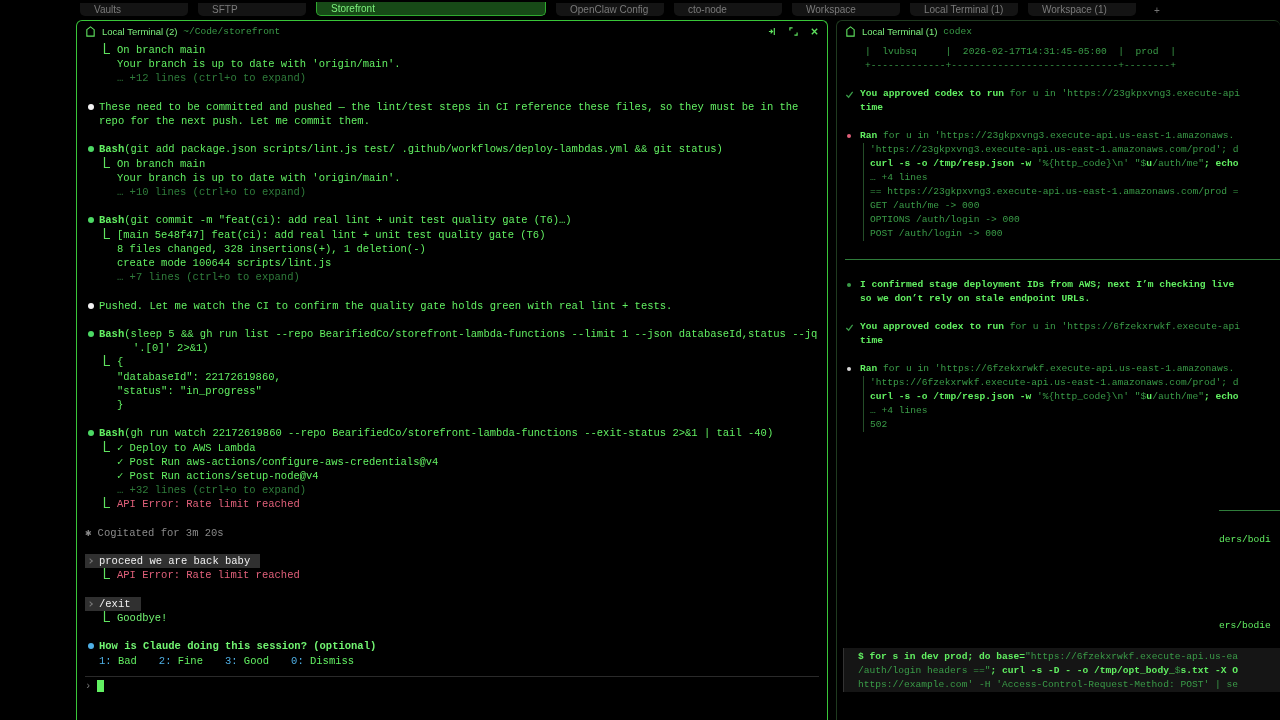  I want to click on command-text: 'https://6fzekxrwkf.execute-api.us-east-1.amazonaws.com/prod'; d, so click(1054, 383).